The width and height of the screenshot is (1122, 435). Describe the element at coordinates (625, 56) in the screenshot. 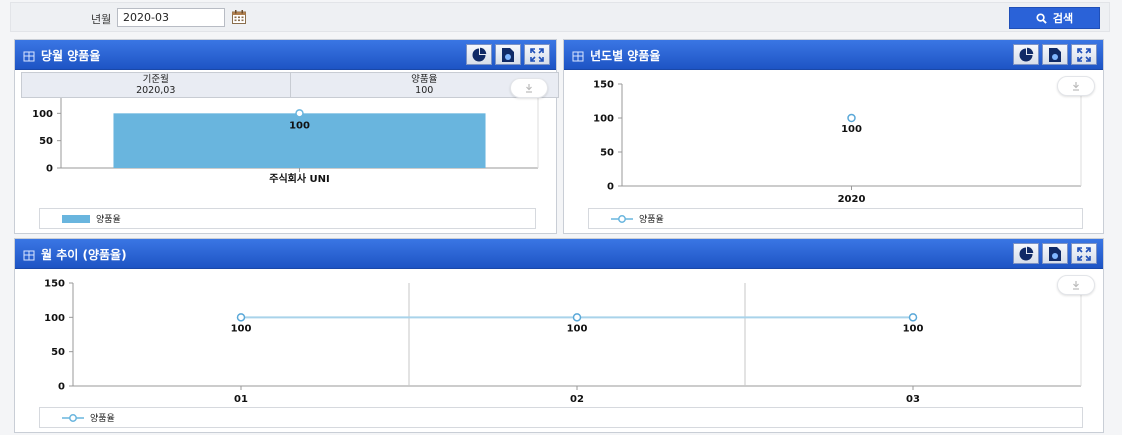

I see `panel-title: 년도별 양품율` at that location.